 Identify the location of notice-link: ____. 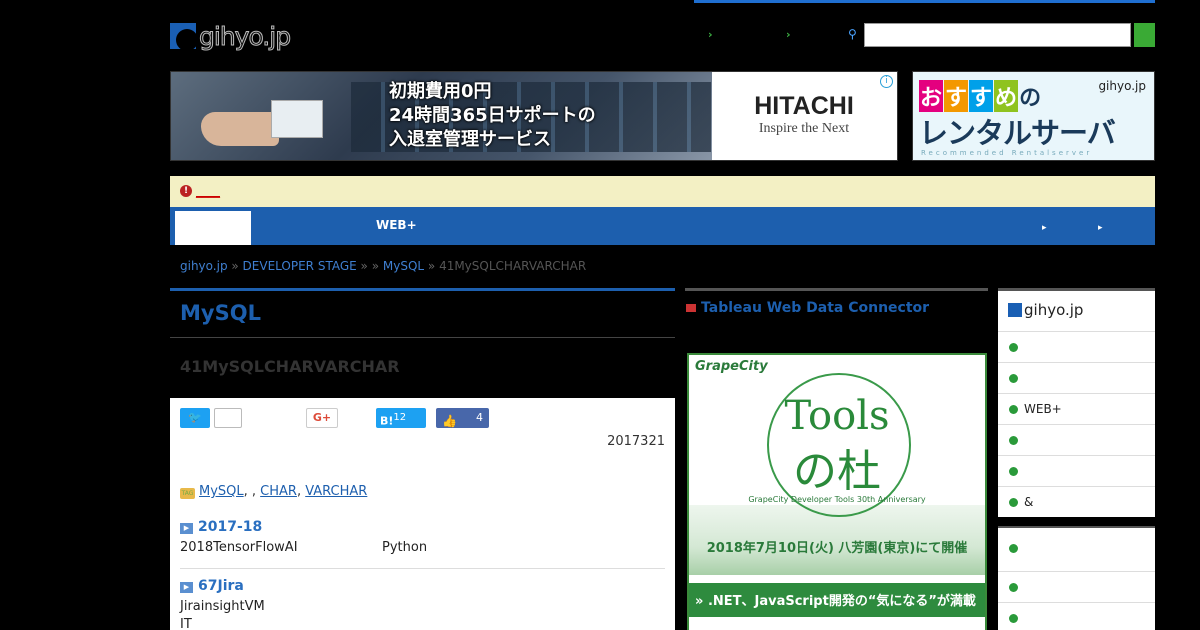
(208, 191).